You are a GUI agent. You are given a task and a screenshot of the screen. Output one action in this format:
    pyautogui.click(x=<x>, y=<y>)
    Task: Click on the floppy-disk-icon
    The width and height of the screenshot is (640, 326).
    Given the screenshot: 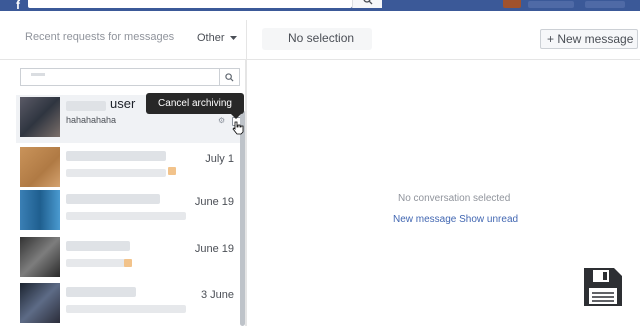 What is the action you would take?
    pyautogui.click(x=603, y=287)
    